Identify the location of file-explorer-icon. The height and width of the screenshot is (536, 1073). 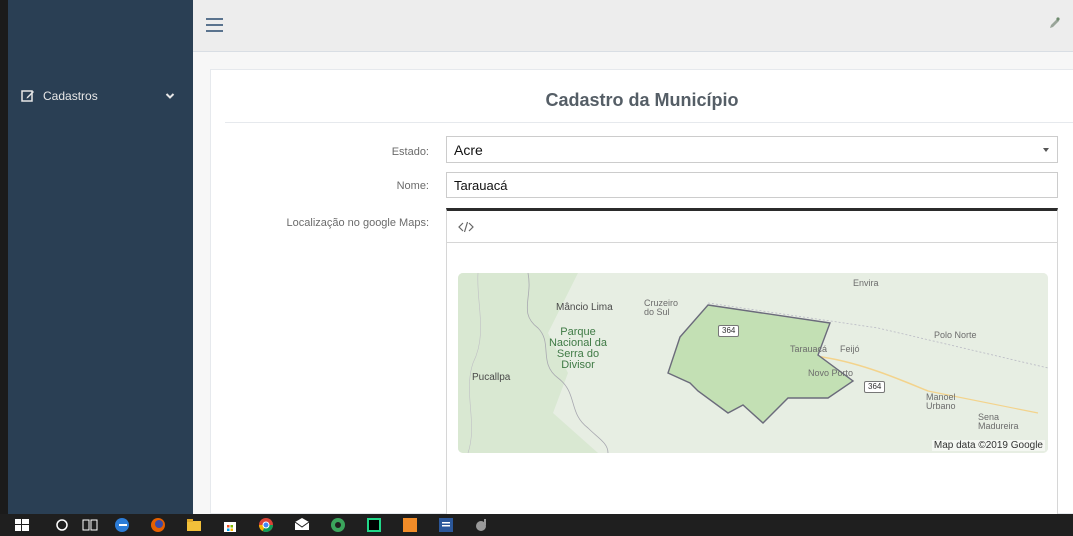
(194, 525).